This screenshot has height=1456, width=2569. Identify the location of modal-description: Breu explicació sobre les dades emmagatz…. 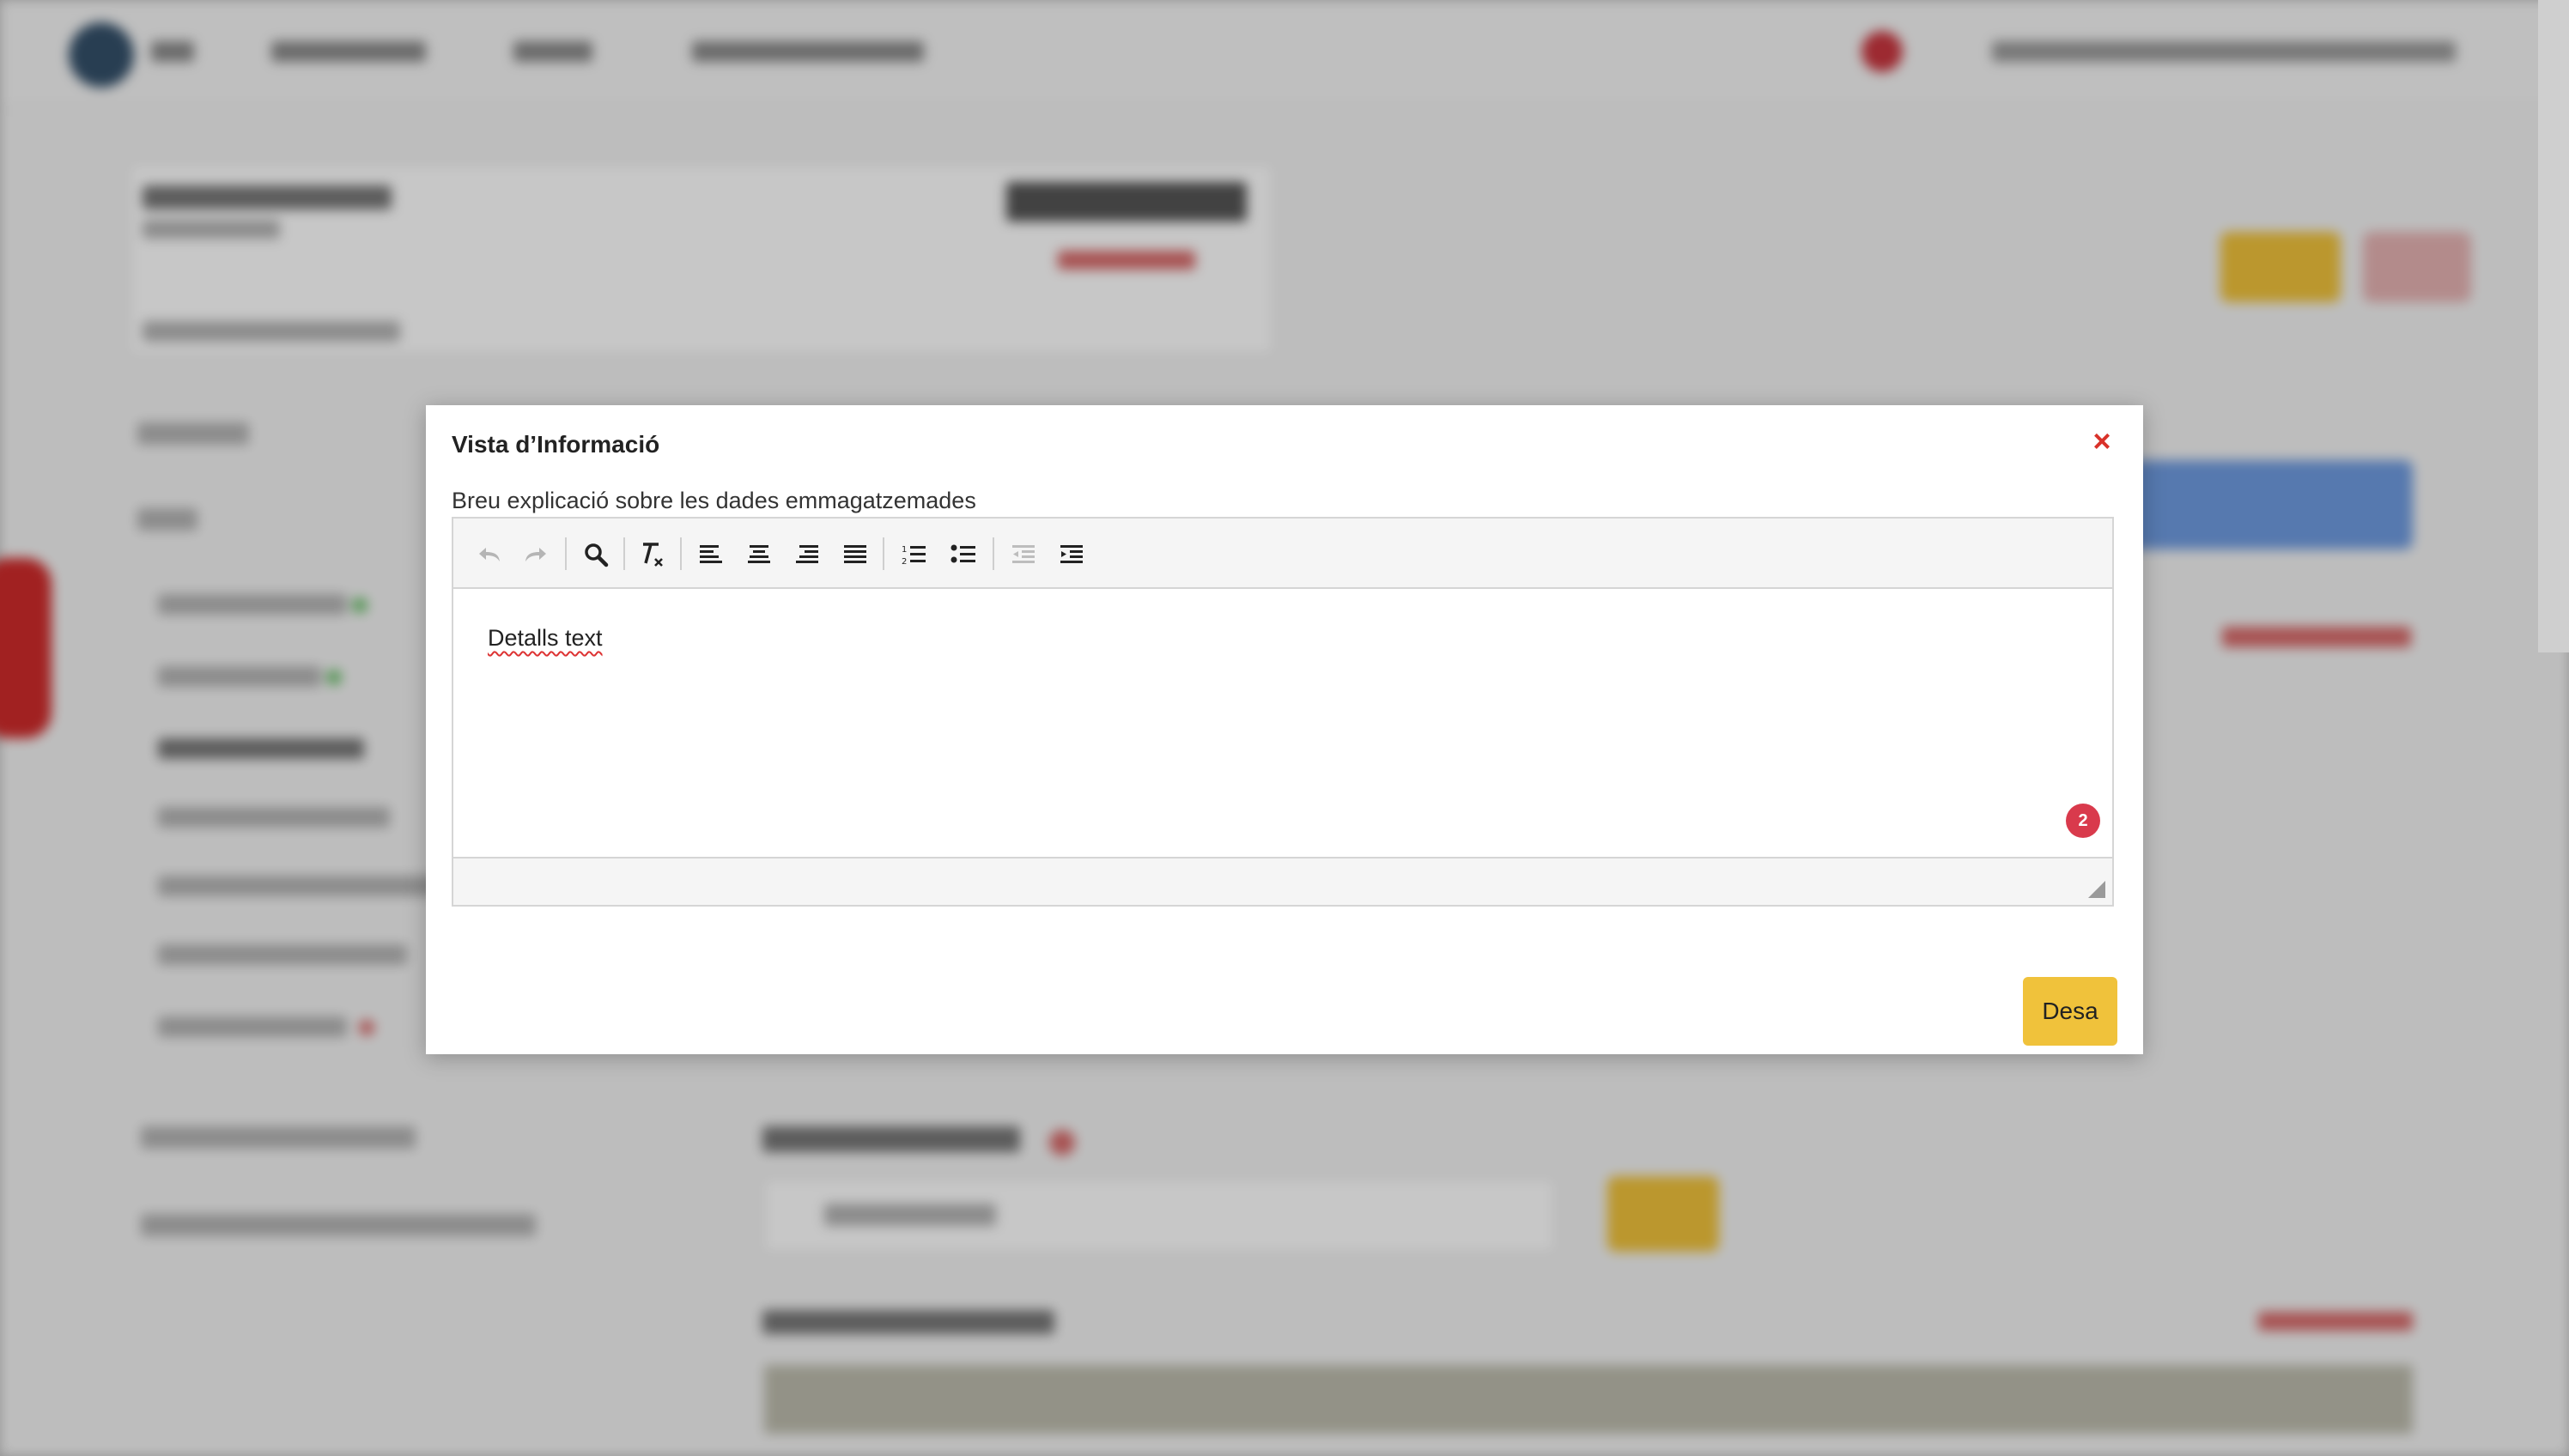
(714, 500).